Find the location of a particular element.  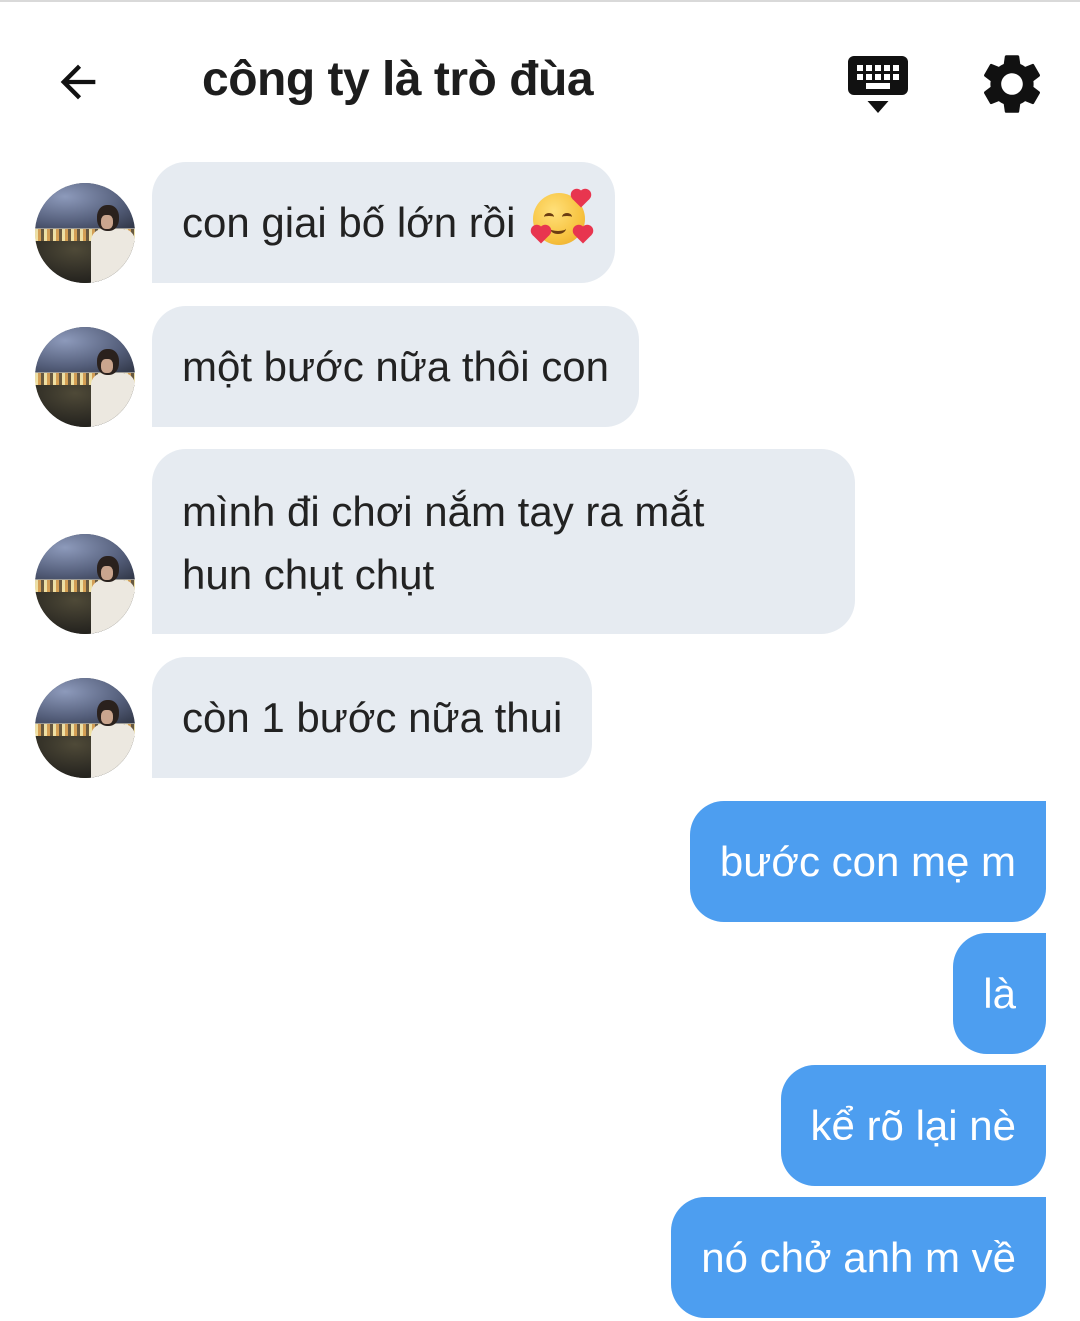

outgoing-message-bubble: là is located at coordinates (999, 993).